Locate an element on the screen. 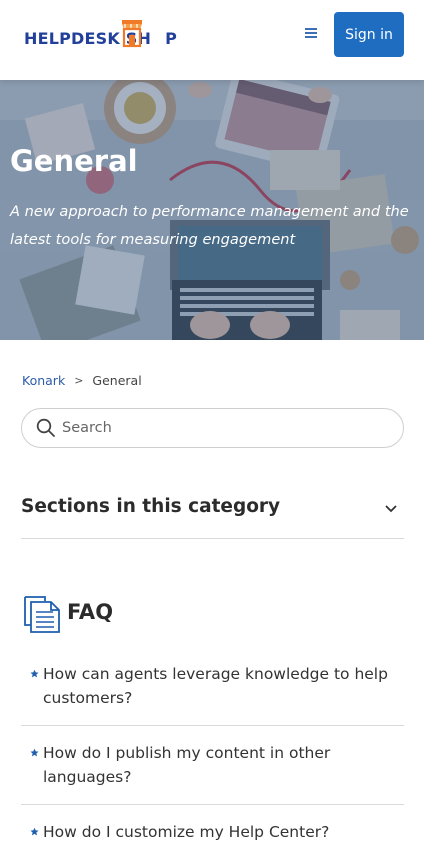 This screenshot has height=846, width=424. faq-section-header: FAQ is located at coordinates (67, 613).